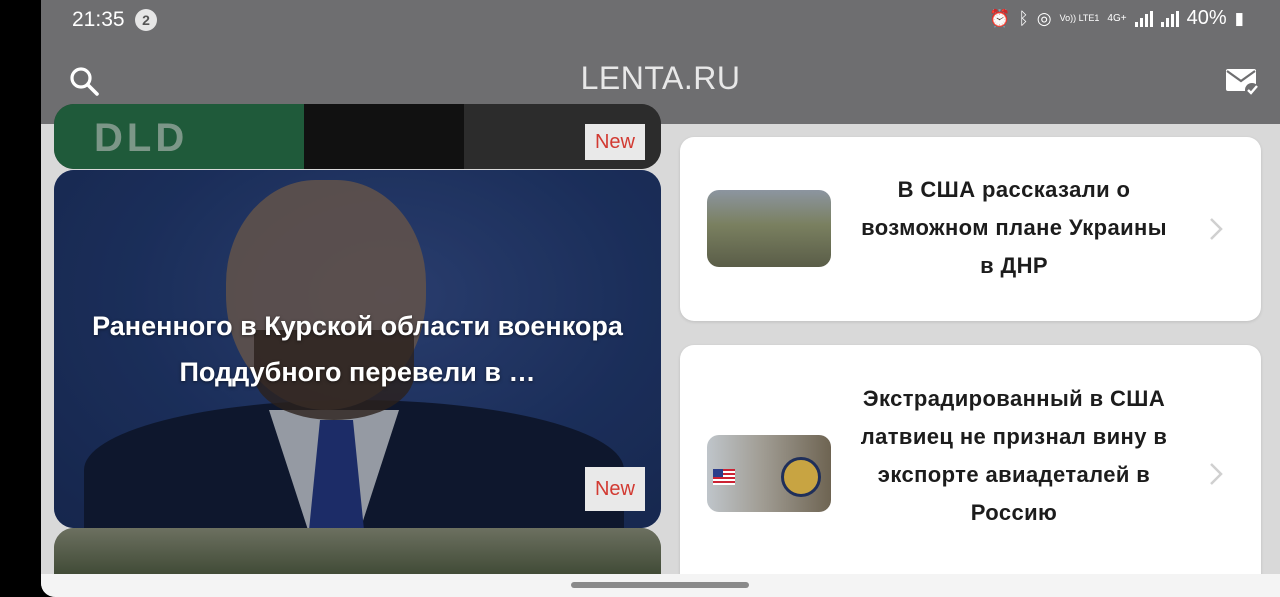 This screenshot has height=597, width=1280. What do you see at coordinates (1206, 18) in the screenshot?
I see `battery-percent: 40%` at bounding box center [1206, 18].